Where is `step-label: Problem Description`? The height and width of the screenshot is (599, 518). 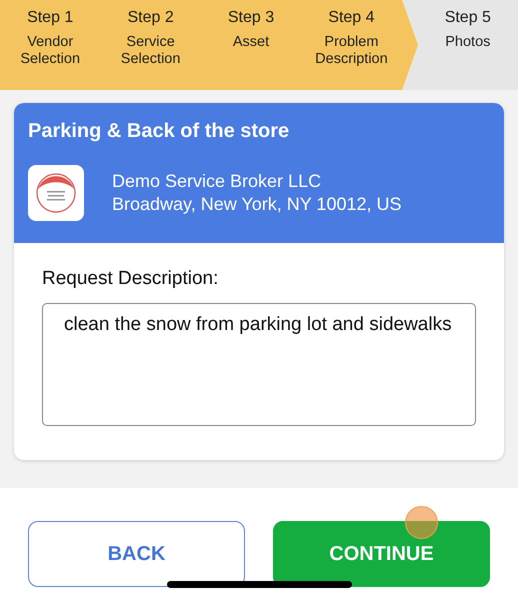 step-label: Problem Description is located at coordinates (351, 51).